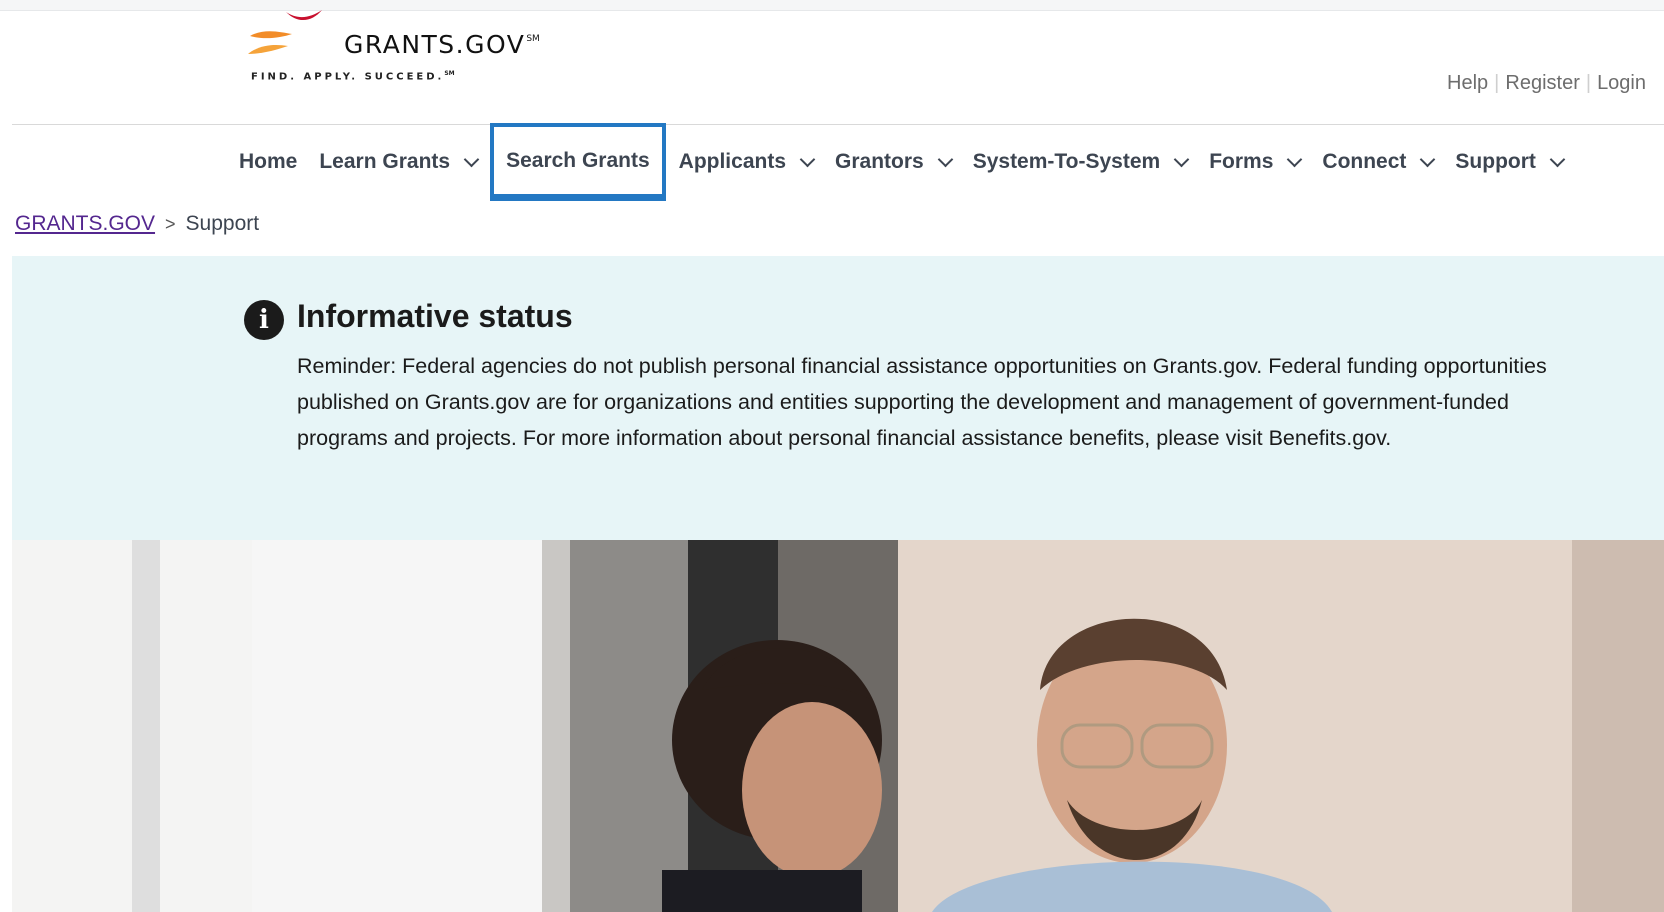 Image resolution: width=1664 pixels, height=912 pixels. Describe the element at coordinates (435, 44) in the screenshot. I see `logo-wordmark-text: GRANTS.GOV` at that location.